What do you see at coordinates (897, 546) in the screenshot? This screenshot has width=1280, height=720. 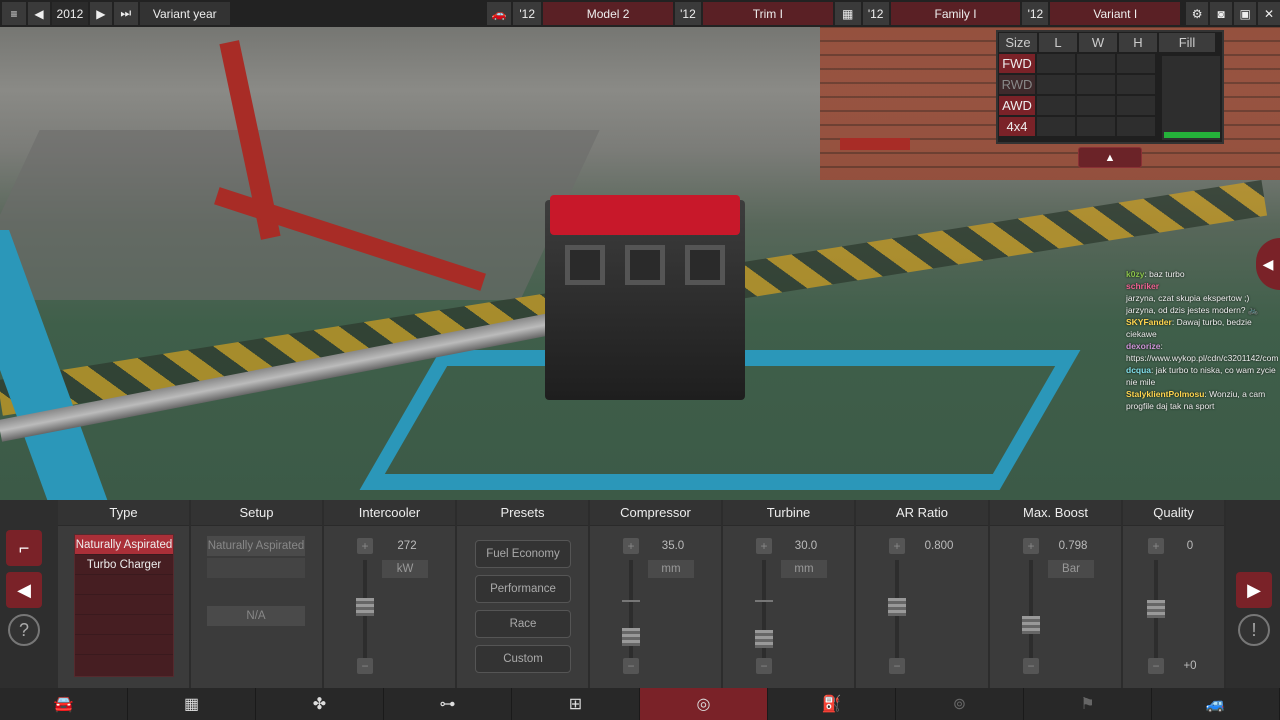 I see `ar-ratio-plus-icon: +` at bounding box center [897, 546].